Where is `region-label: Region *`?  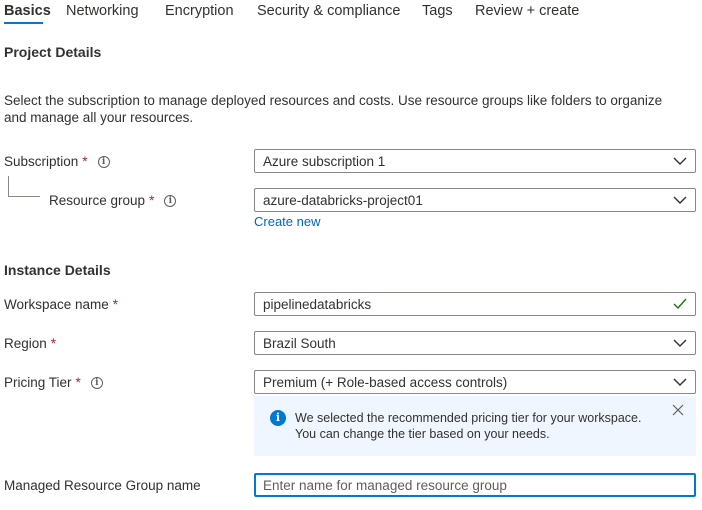
region-label: Region * is located at coordinates (30, 343).